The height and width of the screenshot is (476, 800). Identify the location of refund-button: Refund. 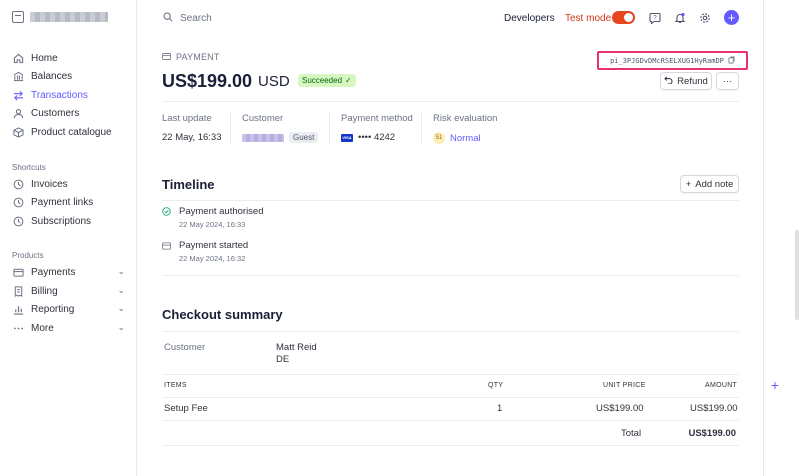
(686, 81).